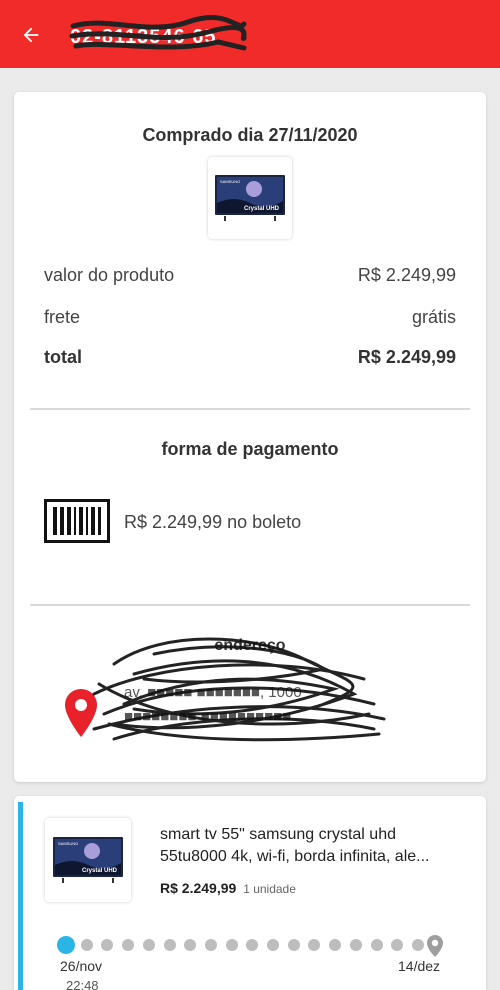 Image resolution: width=500 pixels, height=990 pixels. I want to click on timeline-end-date: 14/dez, so click(419, 966).